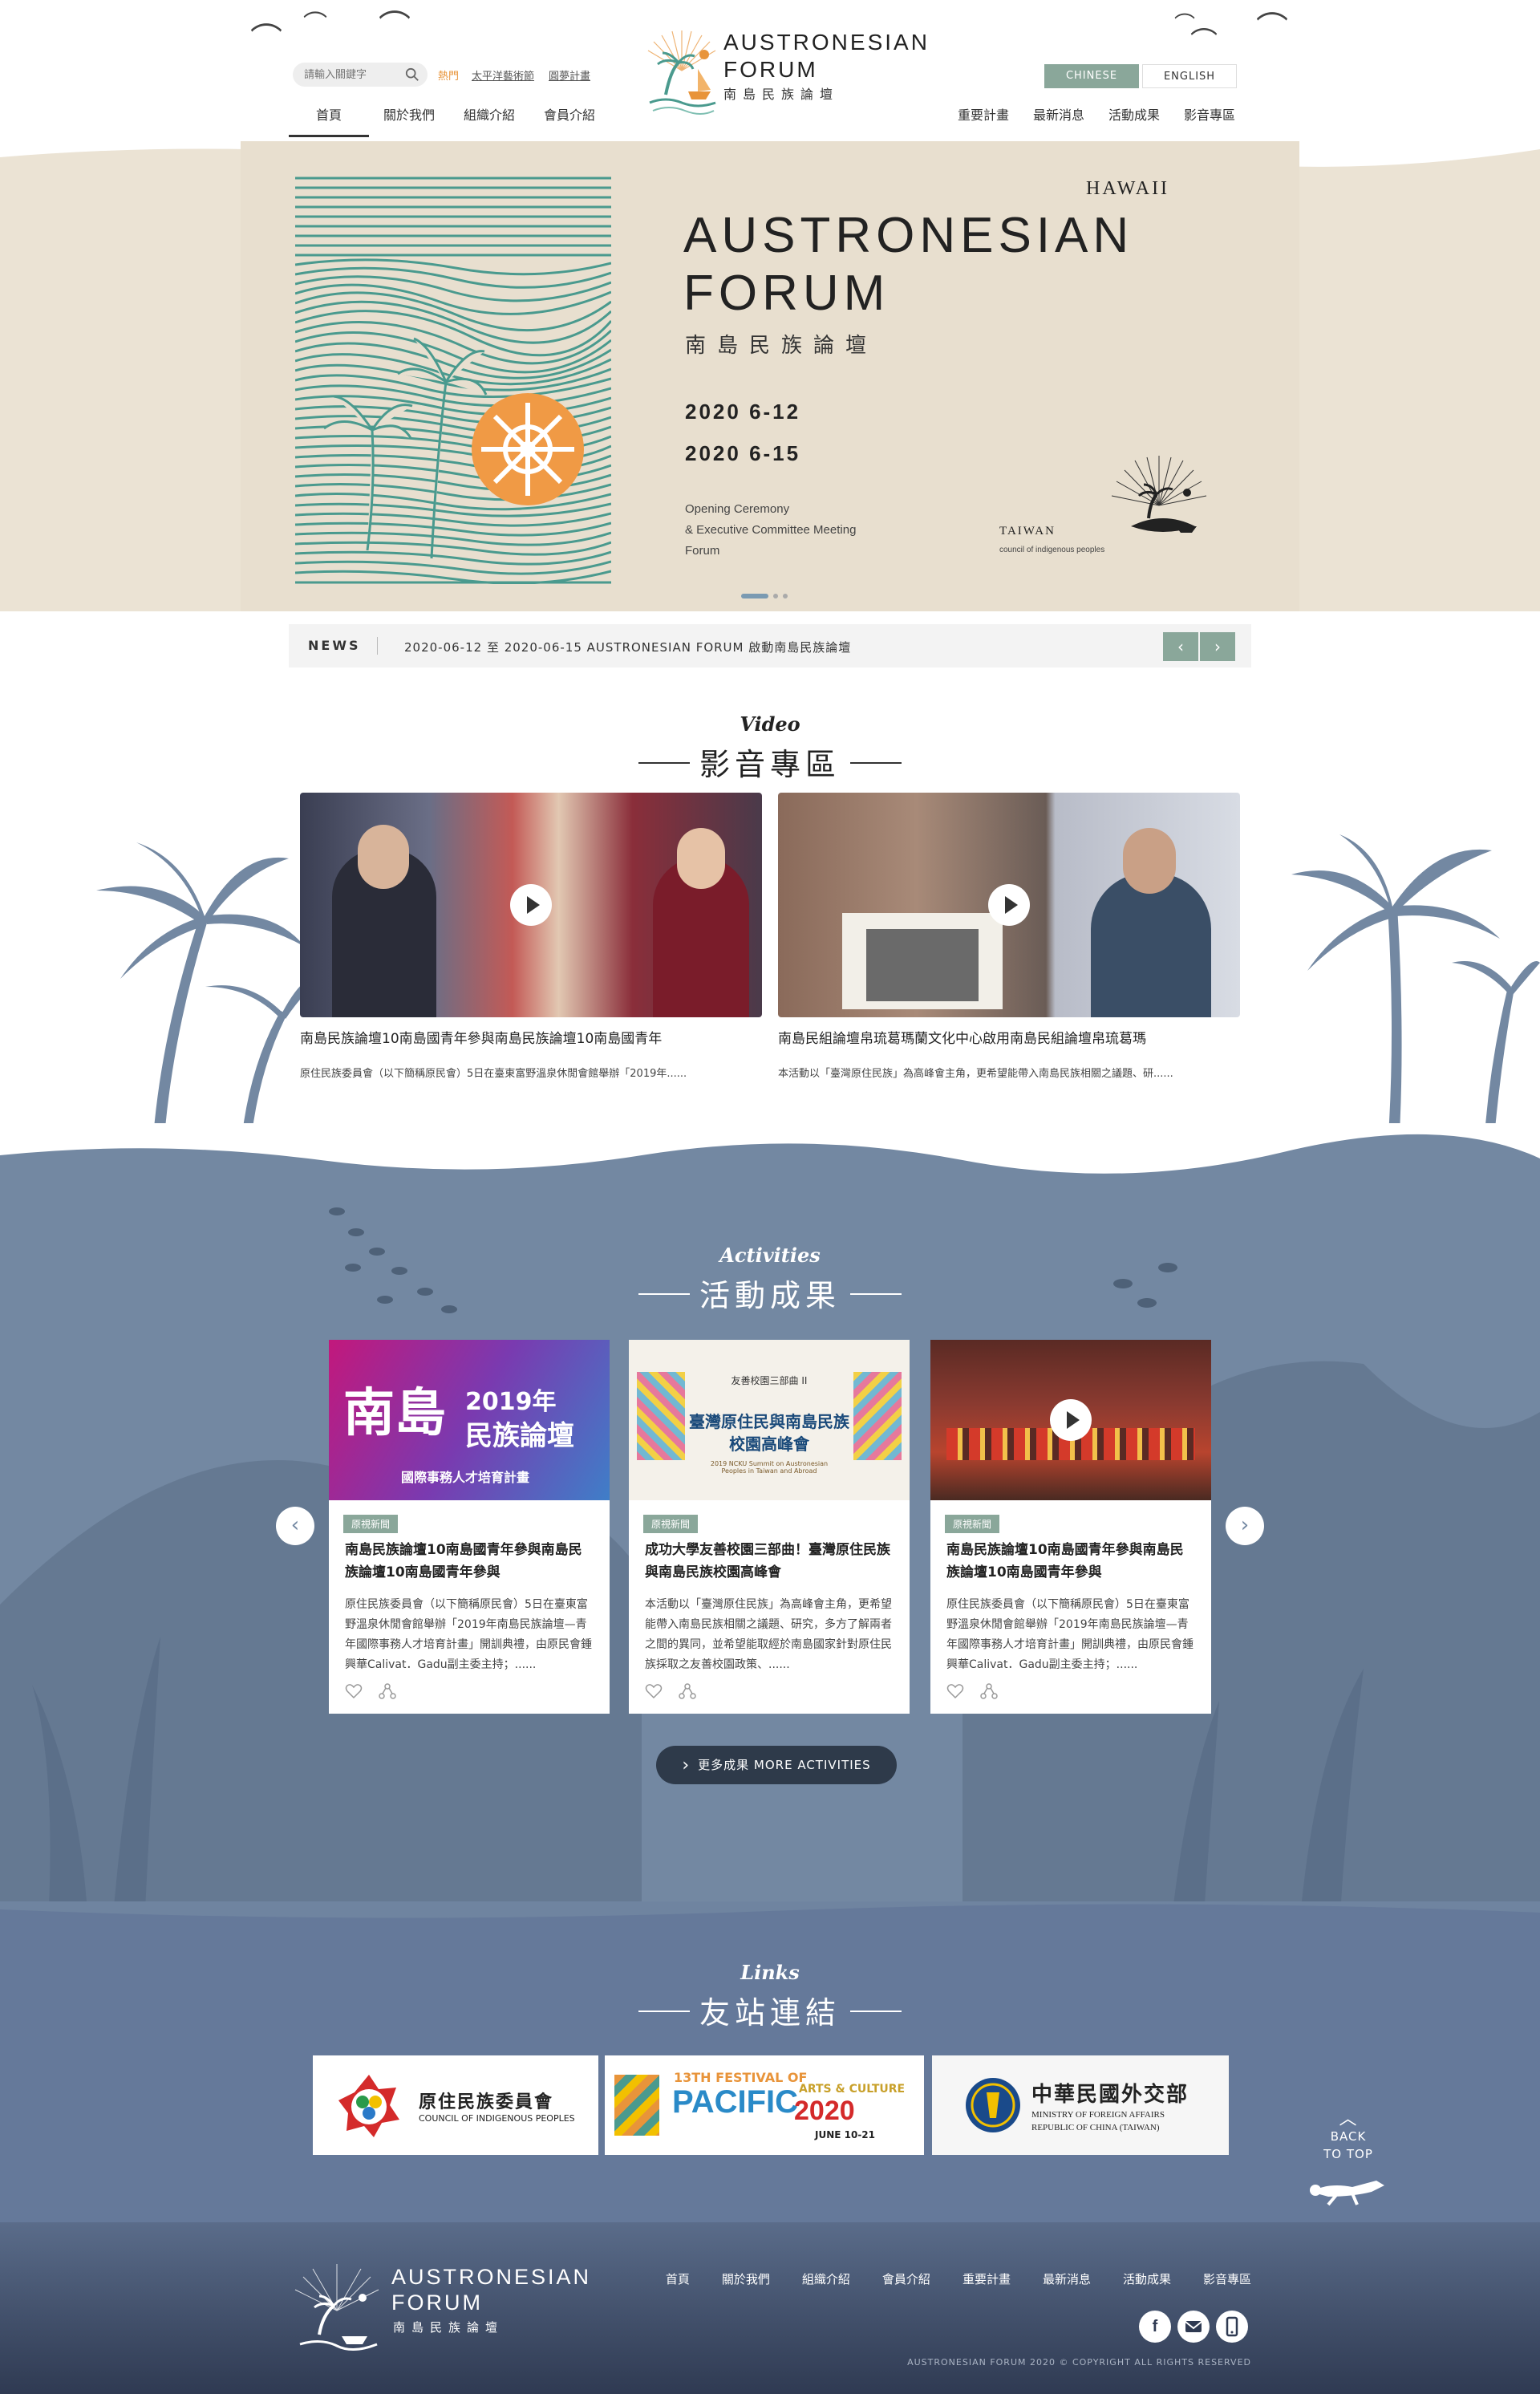  What do you see at coordinates (503, 75) in the screenshot?
I see `hot-link-pacific-arts: 太平洋藝術節` at bounding box center [503, 75].